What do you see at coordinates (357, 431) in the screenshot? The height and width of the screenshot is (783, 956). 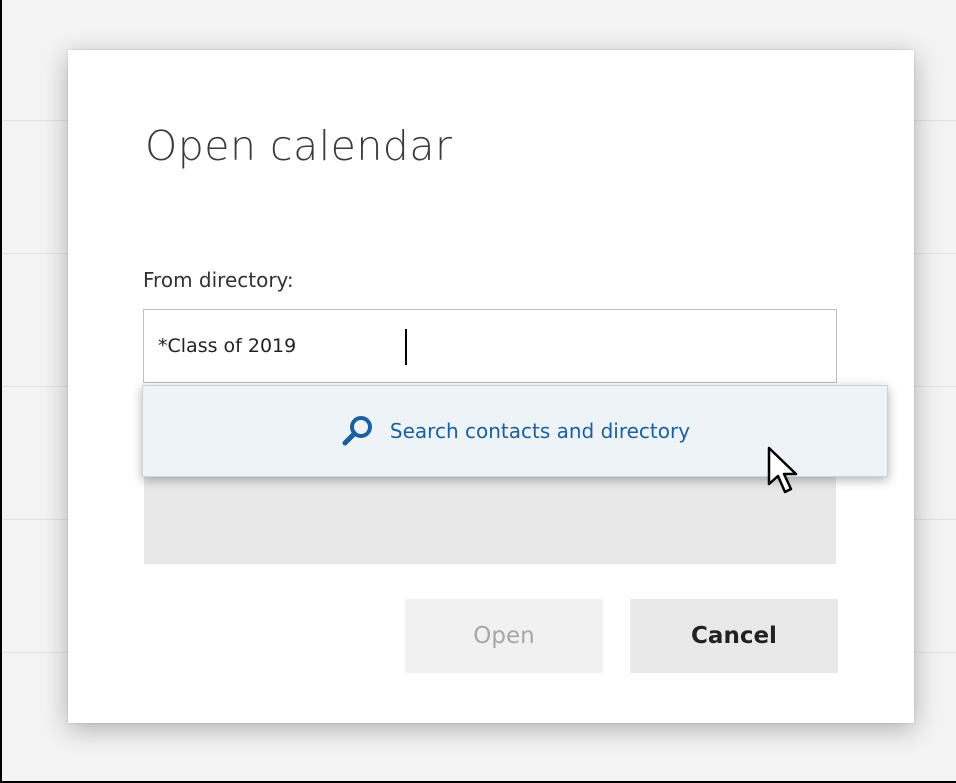 I see `search-icon` at bounding box center [357, 431].